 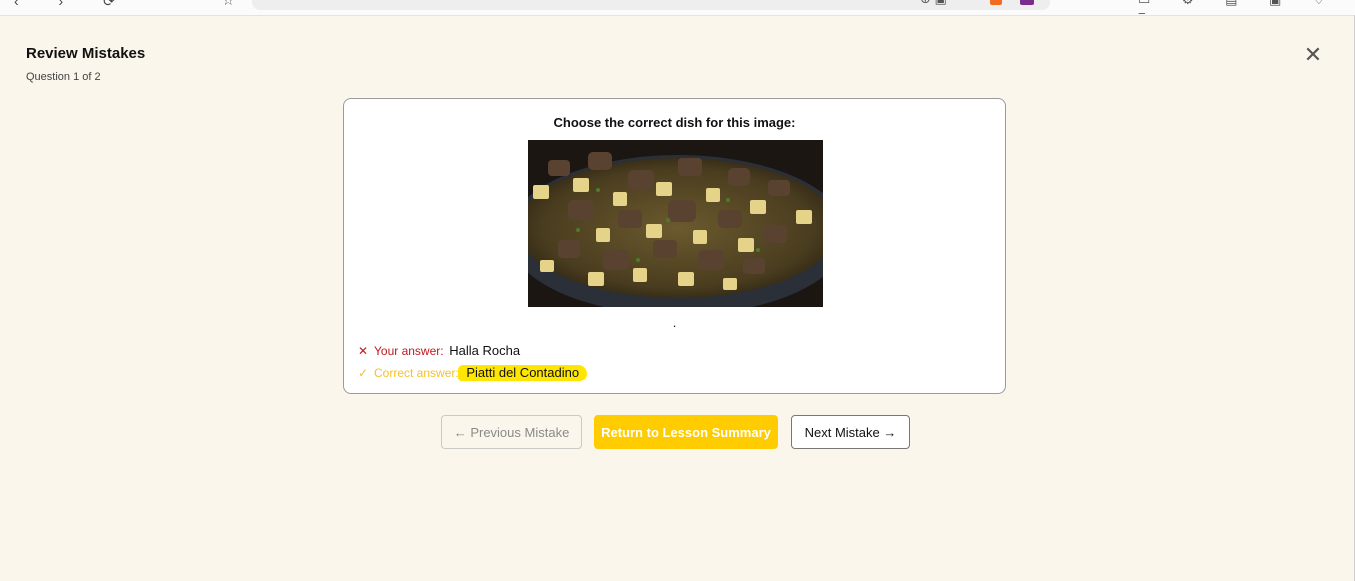 I want to click on browser-toolbar: ‹ › ⟳ ☆ ⊕ ▣ ▭ ⚙ ▤ ▣ ♡ ≡, so click(x=677, y=8).